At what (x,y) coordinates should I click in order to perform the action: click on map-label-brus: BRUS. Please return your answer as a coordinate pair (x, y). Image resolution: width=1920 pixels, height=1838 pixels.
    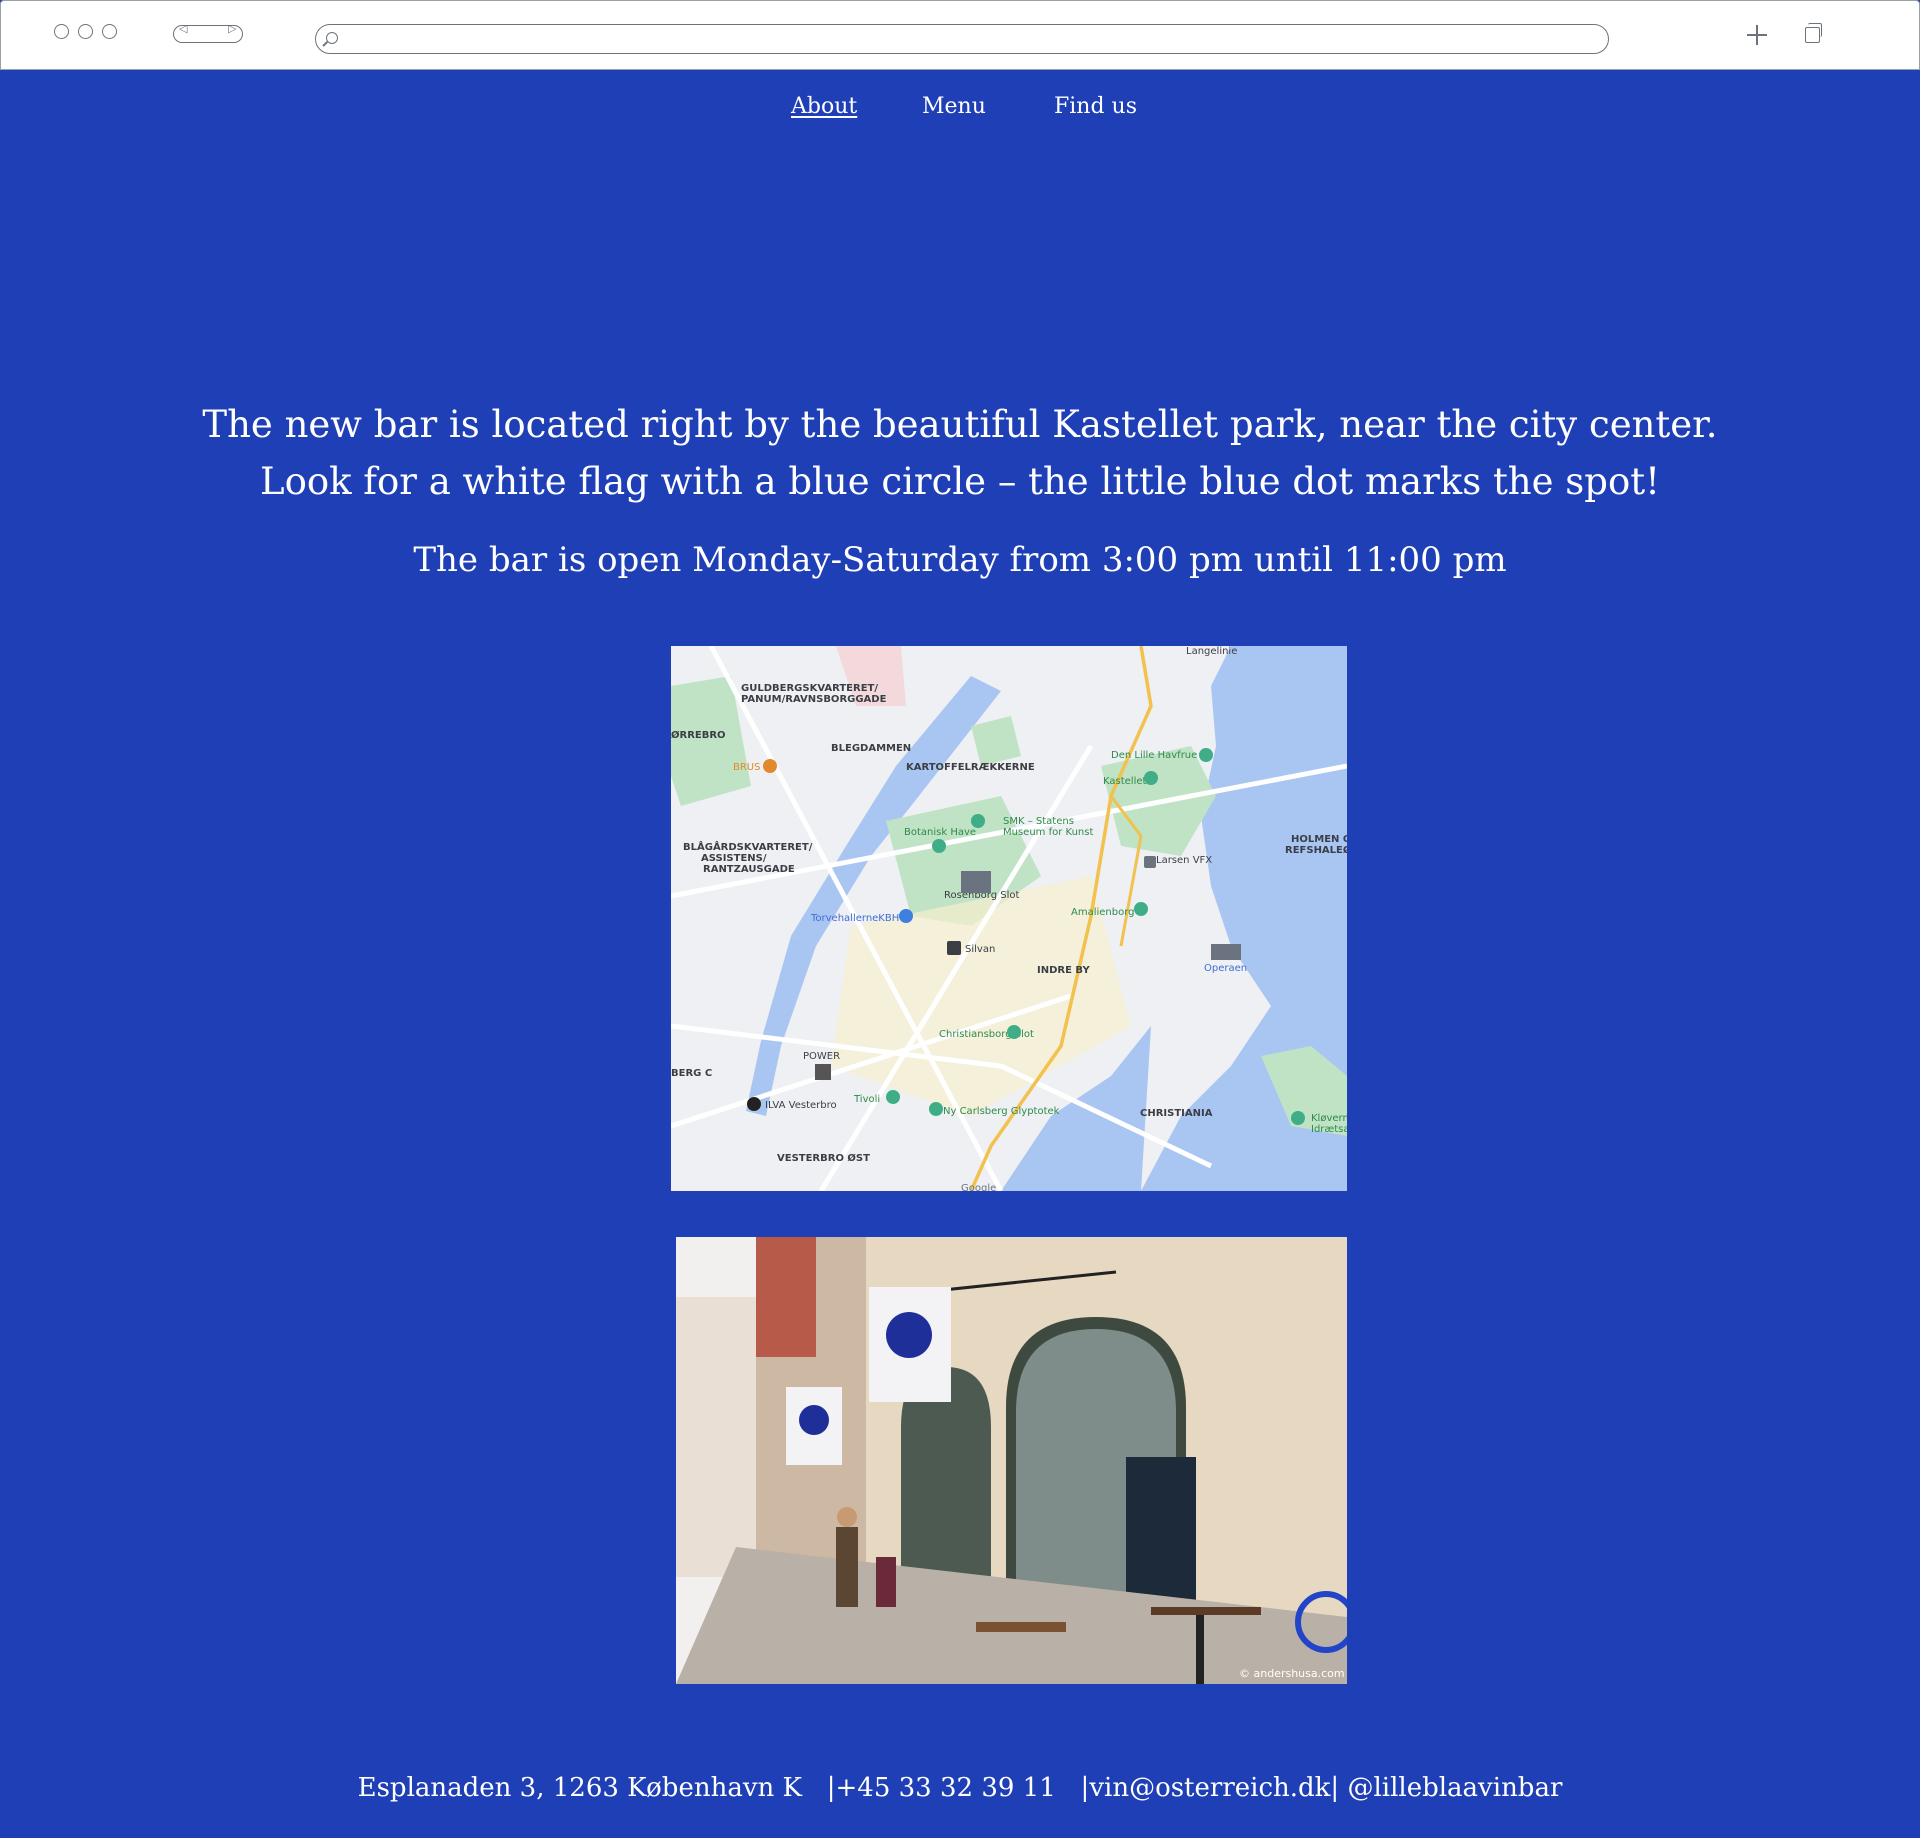
    Looking at the image, I should click on (746, 767).